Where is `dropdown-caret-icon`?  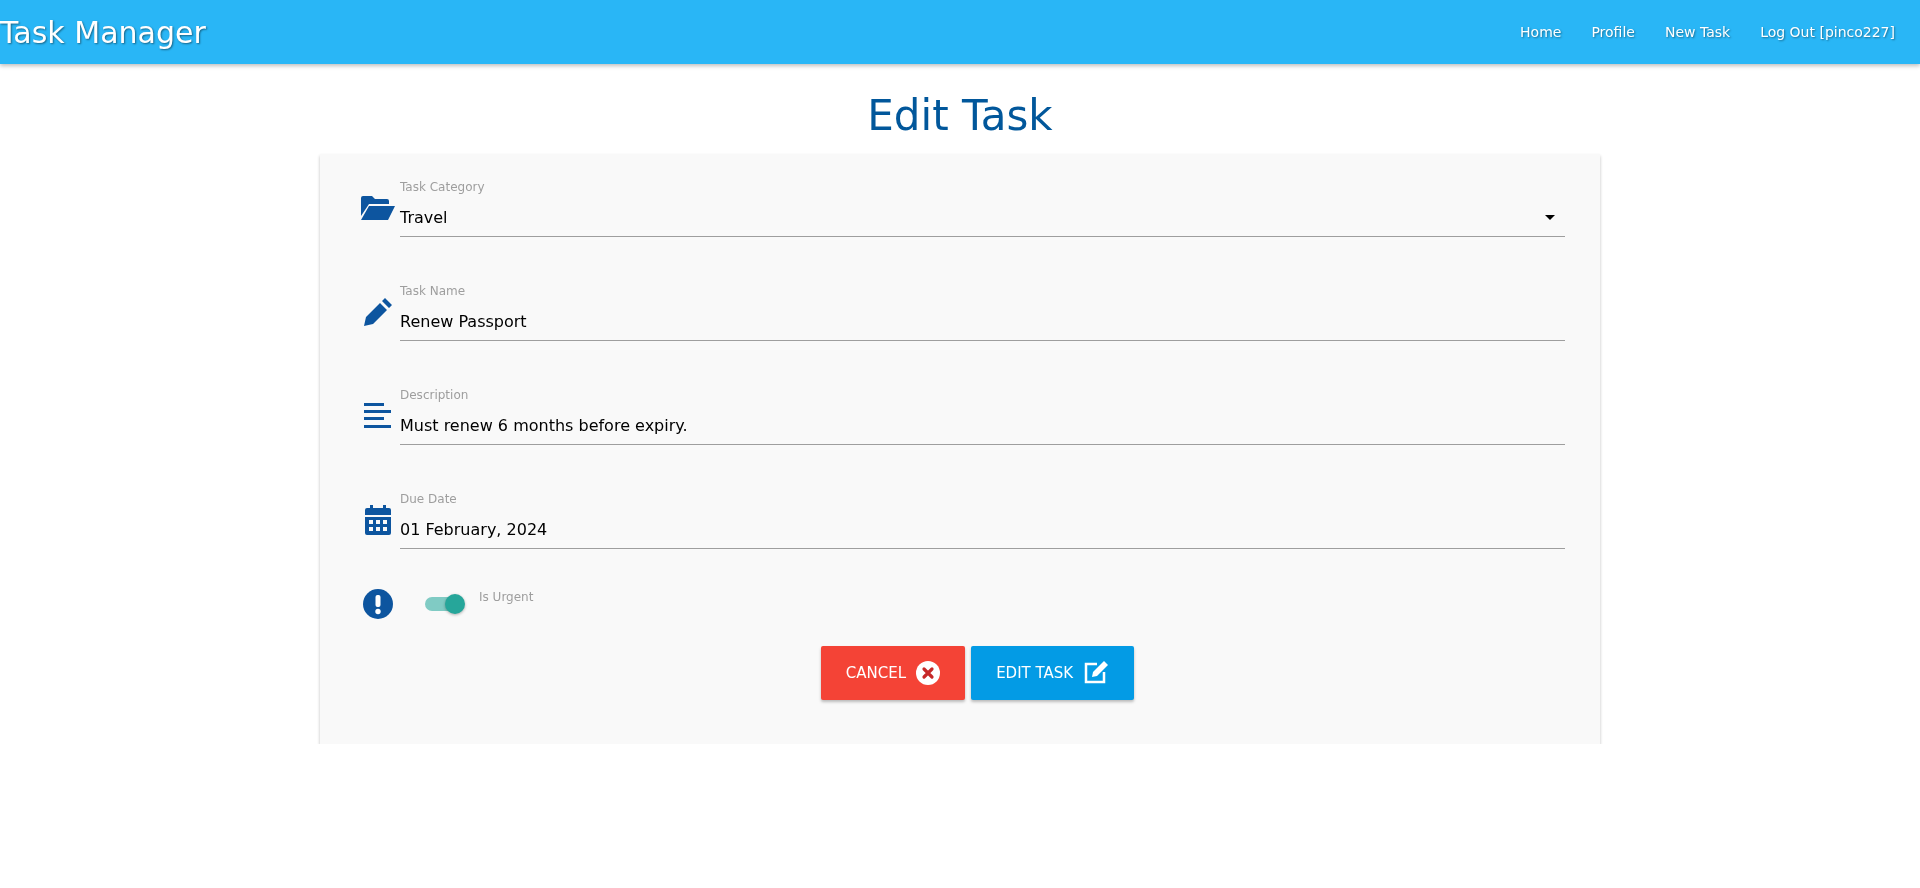 dropdown-caret-icon is located at coordinates (1550, 217).